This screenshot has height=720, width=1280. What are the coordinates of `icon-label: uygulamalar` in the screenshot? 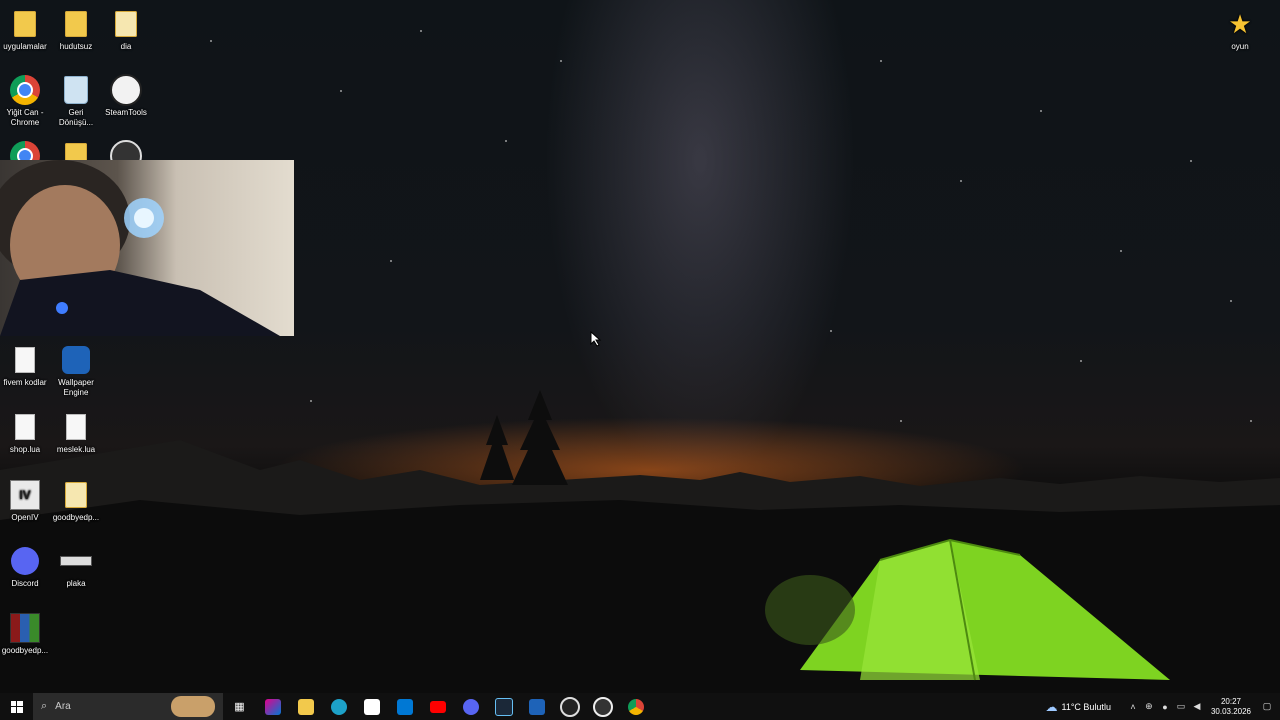 It's located at (25, 46).